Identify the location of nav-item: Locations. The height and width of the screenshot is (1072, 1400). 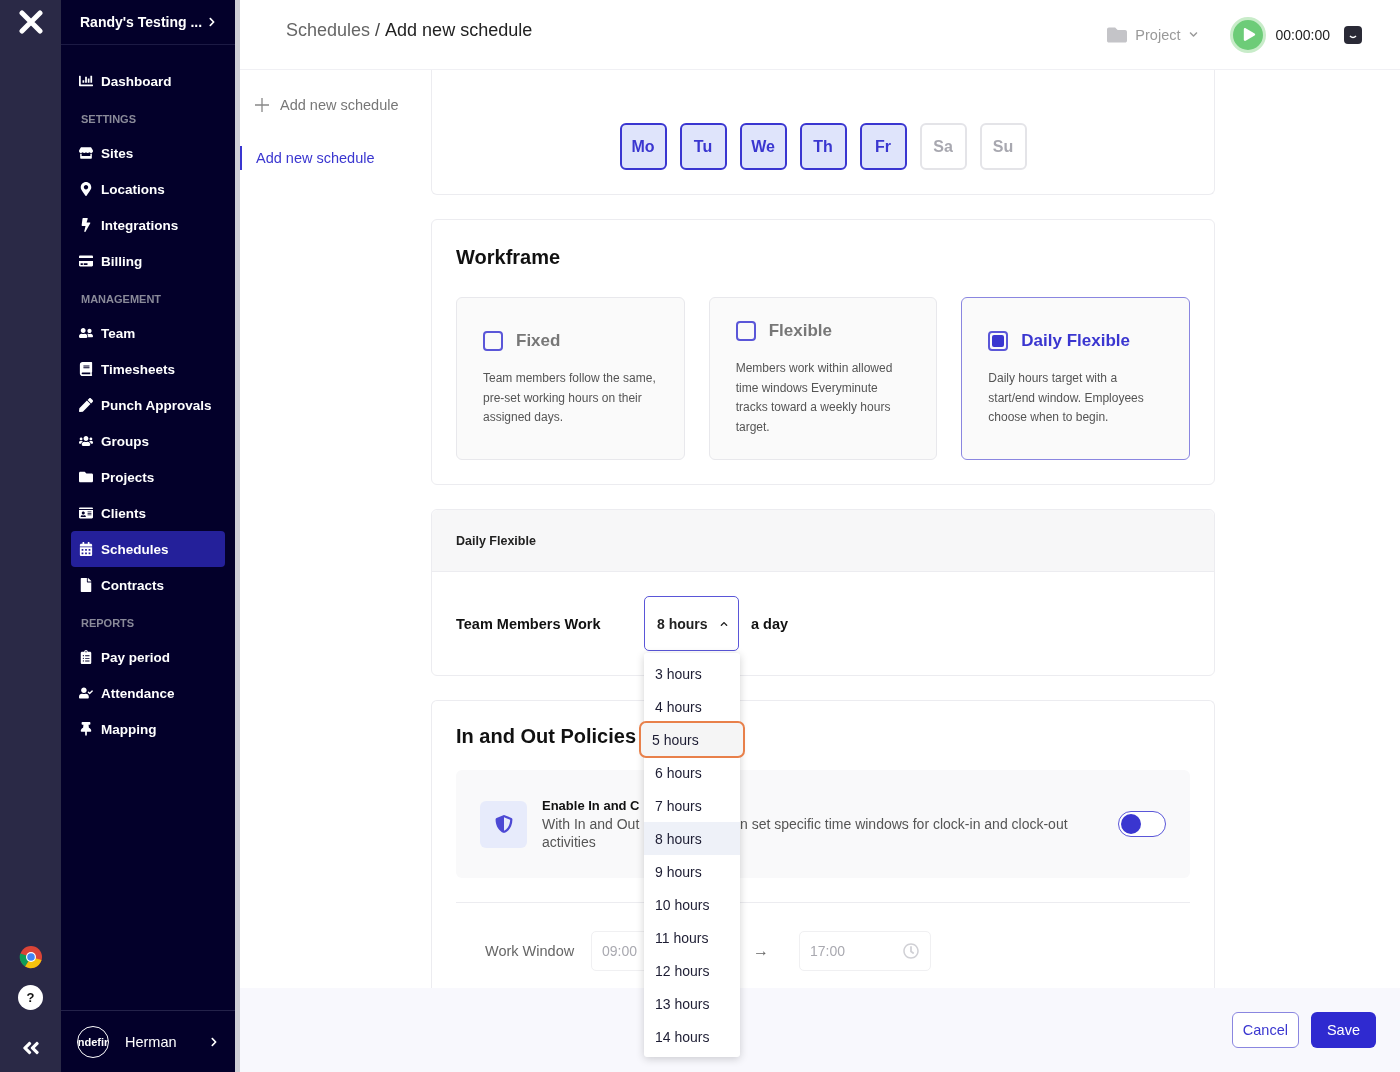
(148, 189).